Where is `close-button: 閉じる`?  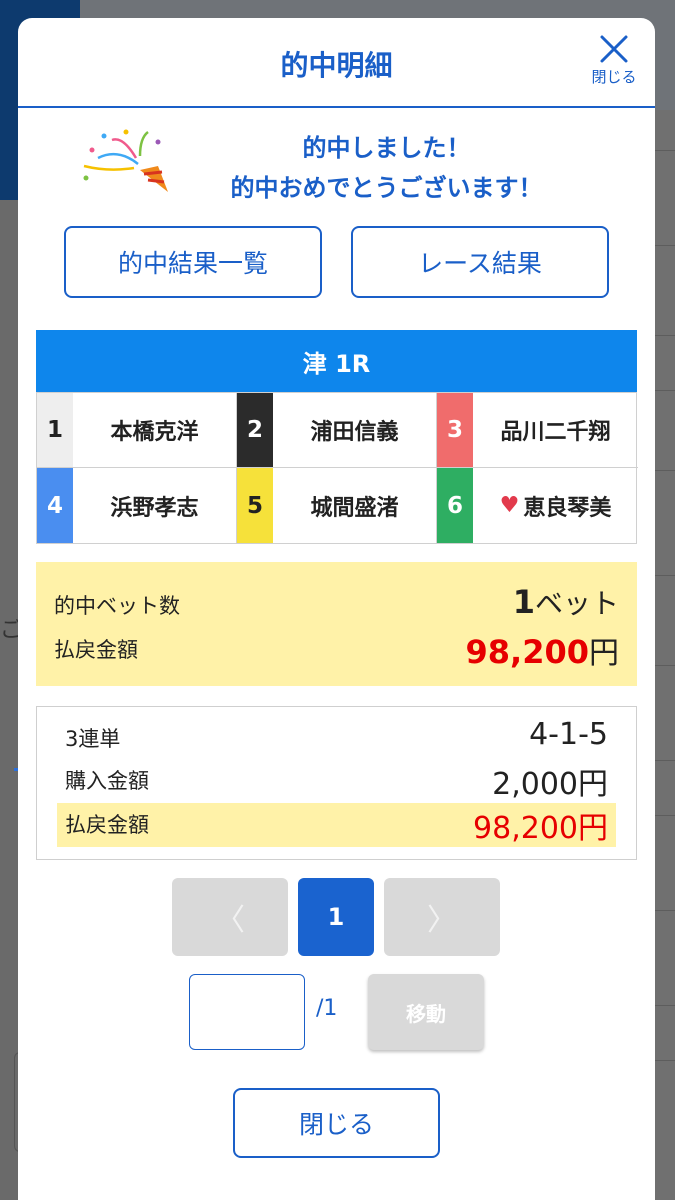 close-button: 閉じる is located at coordinates (614, 60).